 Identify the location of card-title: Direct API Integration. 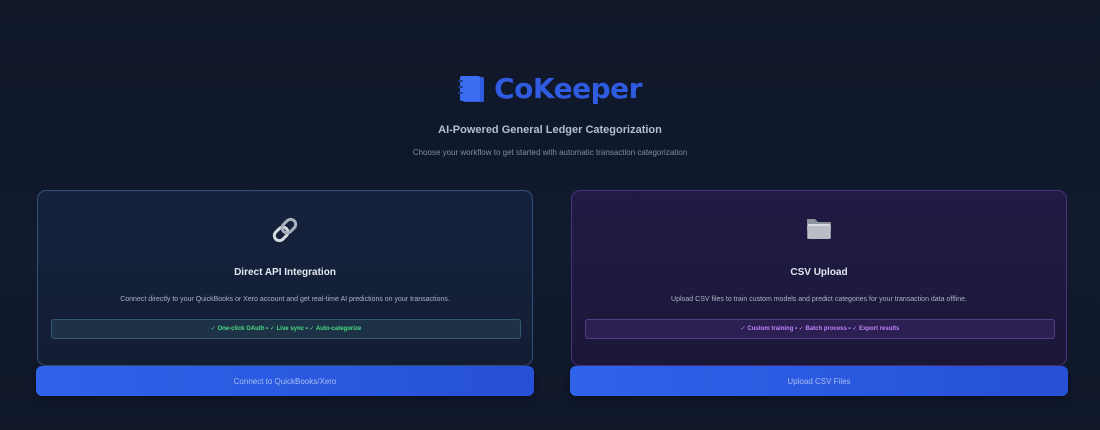
(285, 272).